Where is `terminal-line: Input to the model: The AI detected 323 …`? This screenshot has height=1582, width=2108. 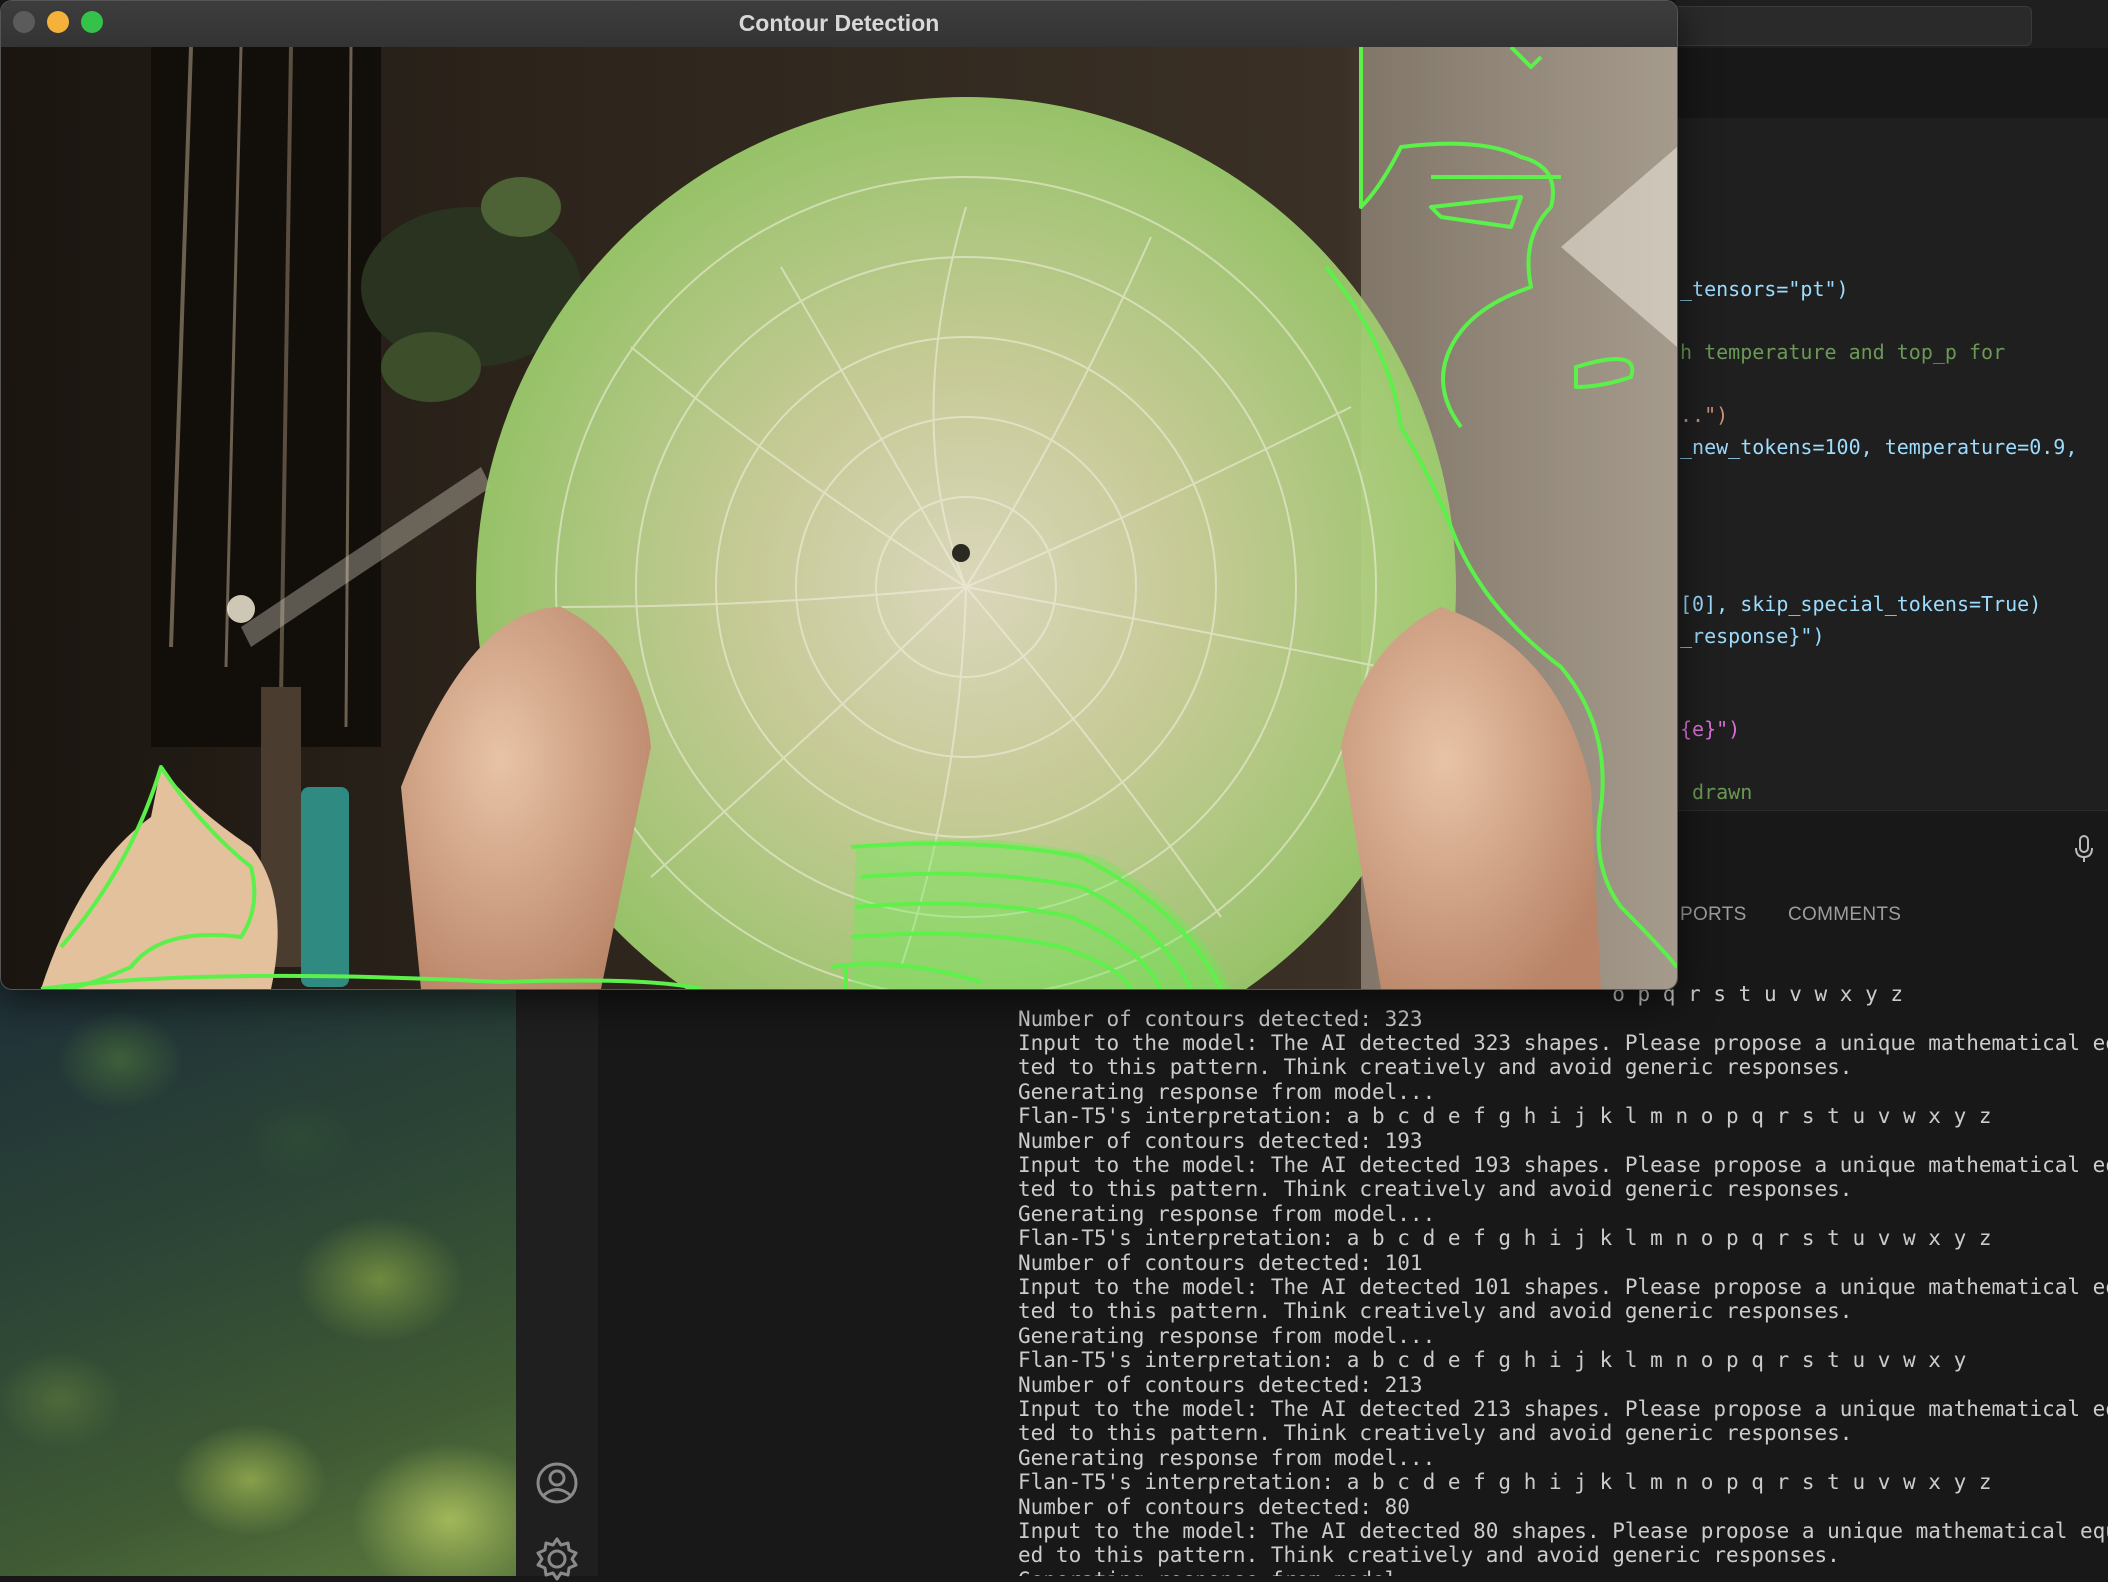 terminal-line: Input to the model: The AI detected 323 … is located at coordinates (1563, 1043).